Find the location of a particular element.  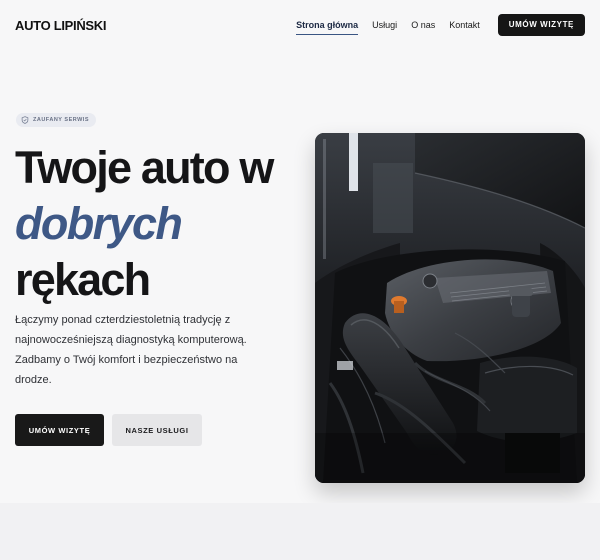

shield-icon is located at coordinates (25, 120).